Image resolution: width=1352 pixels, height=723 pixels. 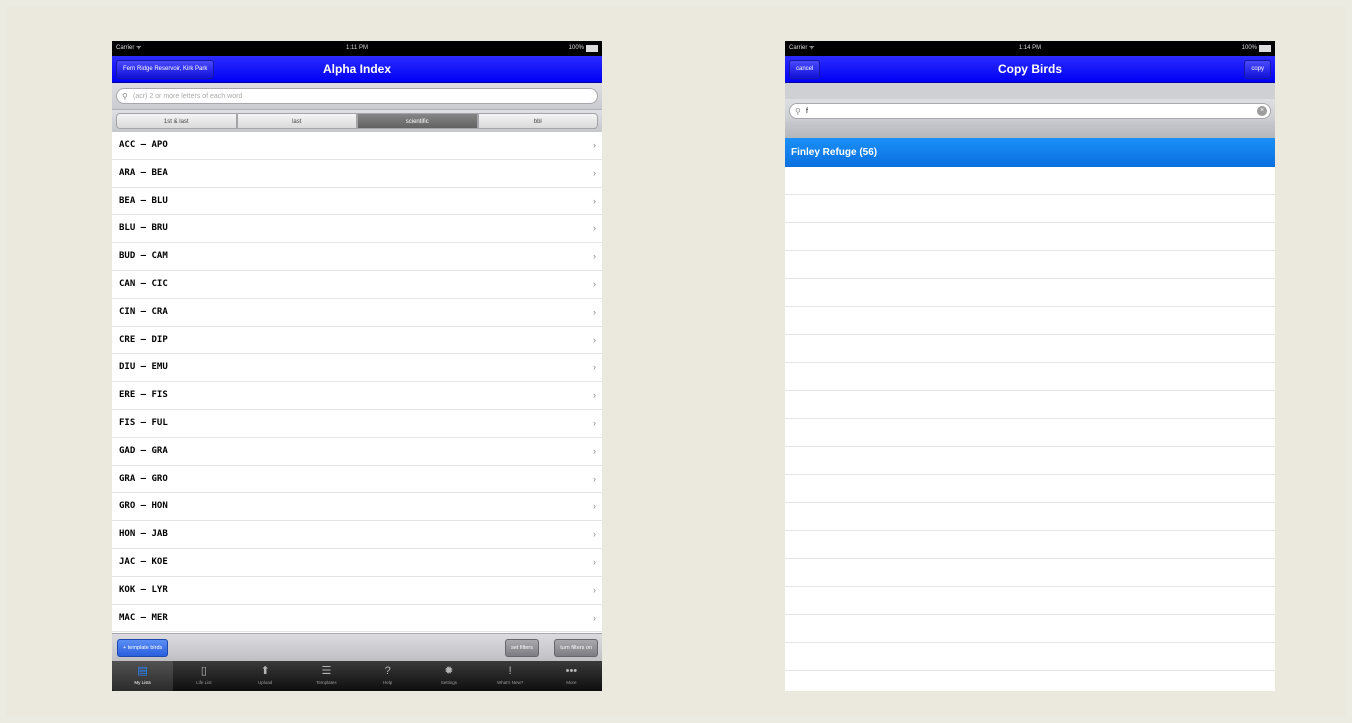 I want to click on tab-more: ••• More, so click(x=571, y=676).